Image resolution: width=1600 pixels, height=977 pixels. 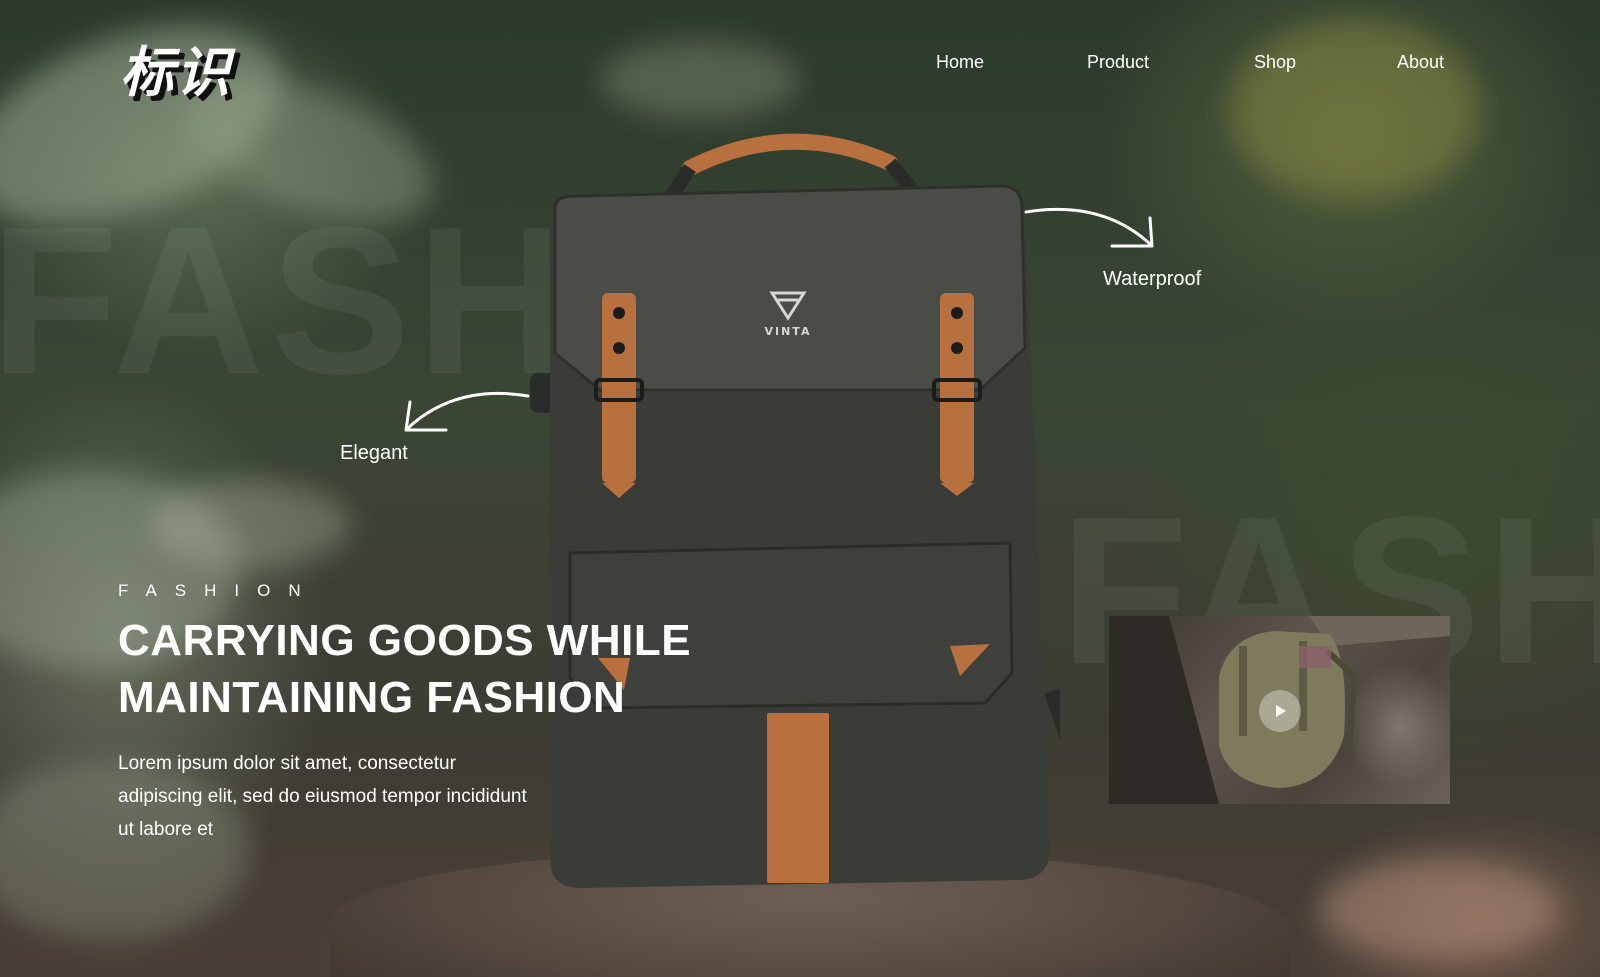 I want to click on nav-about-link: About, so click(x=1420, y=62).